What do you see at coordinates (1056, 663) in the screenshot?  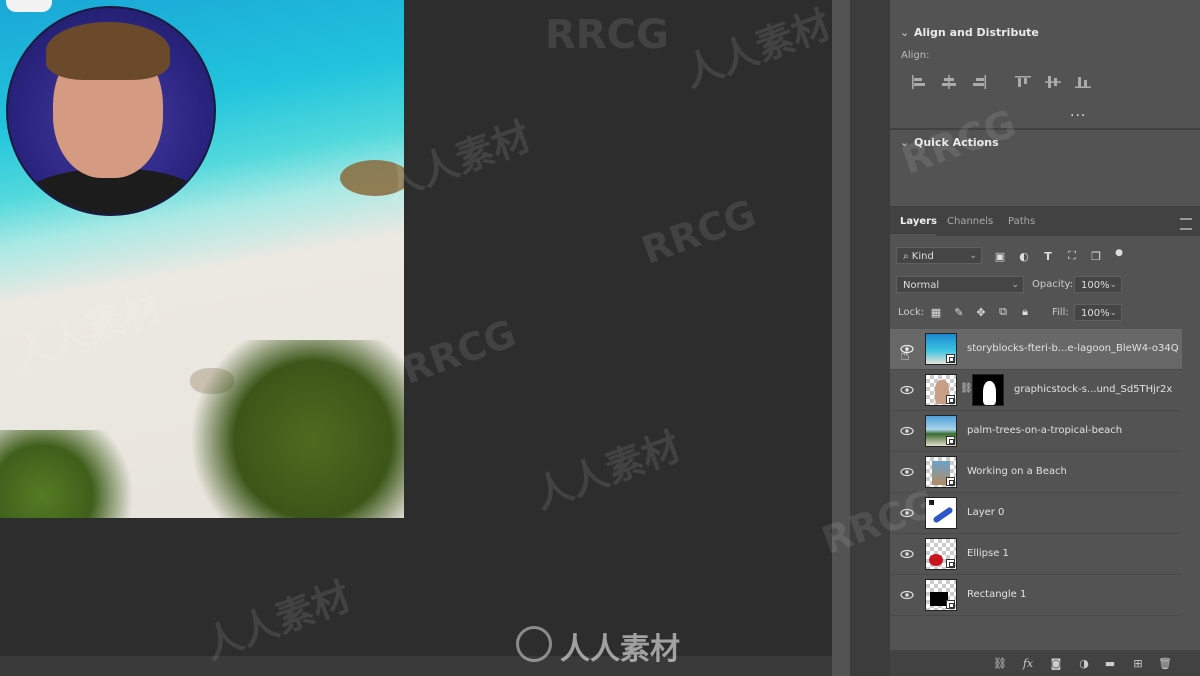 I see `add-mask-icon: ◙` at bounding box center [1056, 663].